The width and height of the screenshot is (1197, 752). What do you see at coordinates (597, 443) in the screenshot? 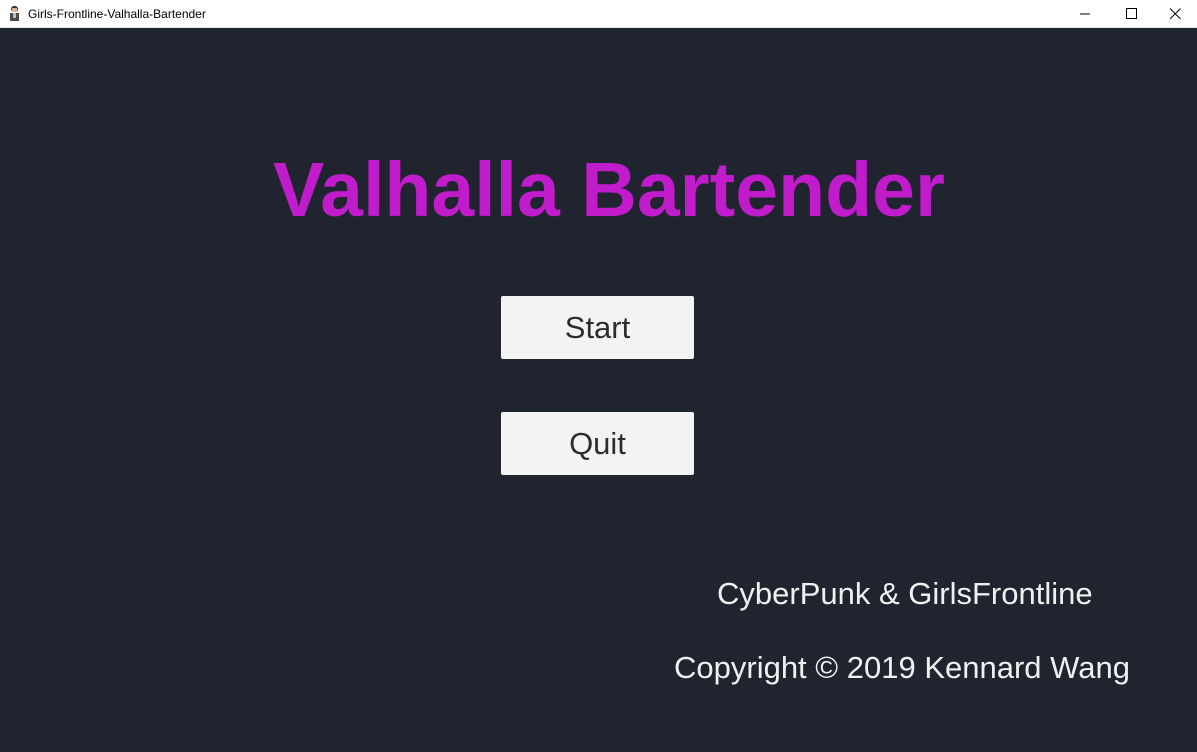
I see `quit-button: Quit` at bounding box center [597, 443].